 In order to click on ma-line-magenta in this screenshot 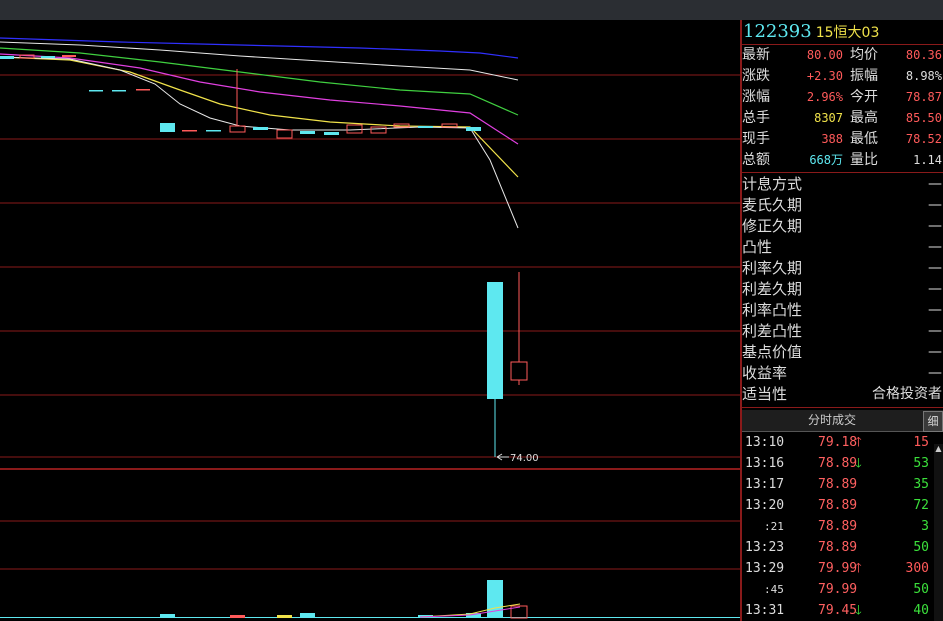, I will do `click(259, 99)`.